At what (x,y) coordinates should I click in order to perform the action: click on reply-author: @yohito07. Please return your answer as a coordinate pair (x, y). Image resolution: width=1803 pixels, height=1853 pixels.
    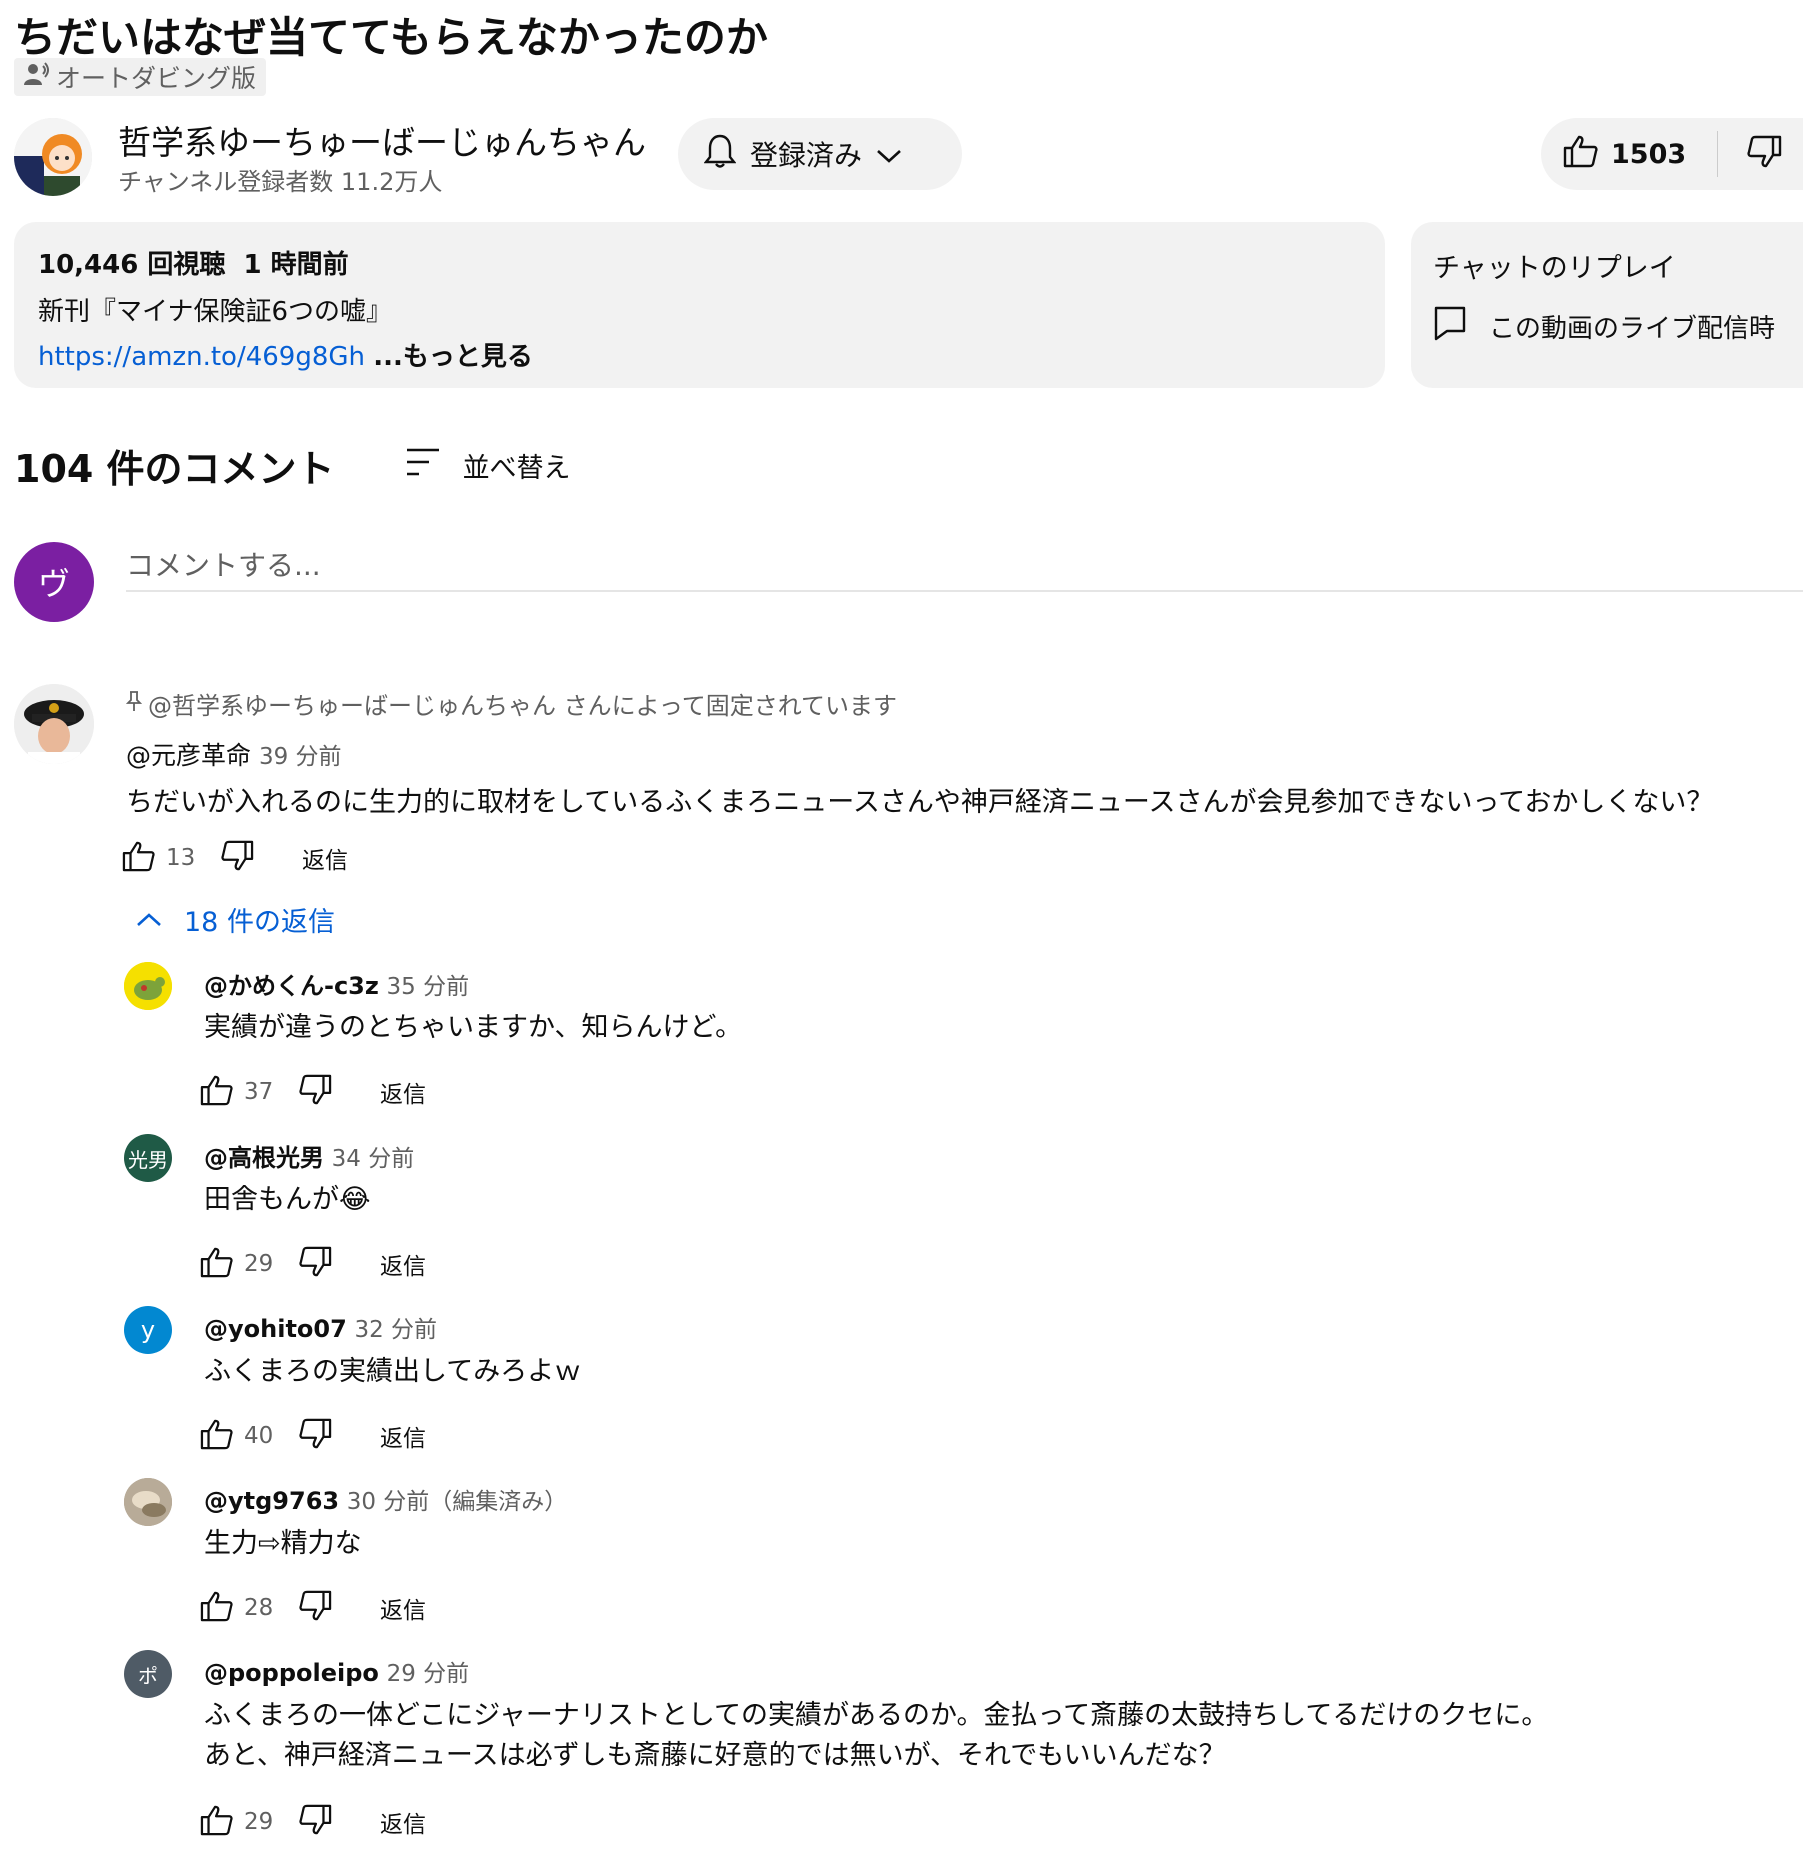
    Looking at the image, I should click on (275, 1329).